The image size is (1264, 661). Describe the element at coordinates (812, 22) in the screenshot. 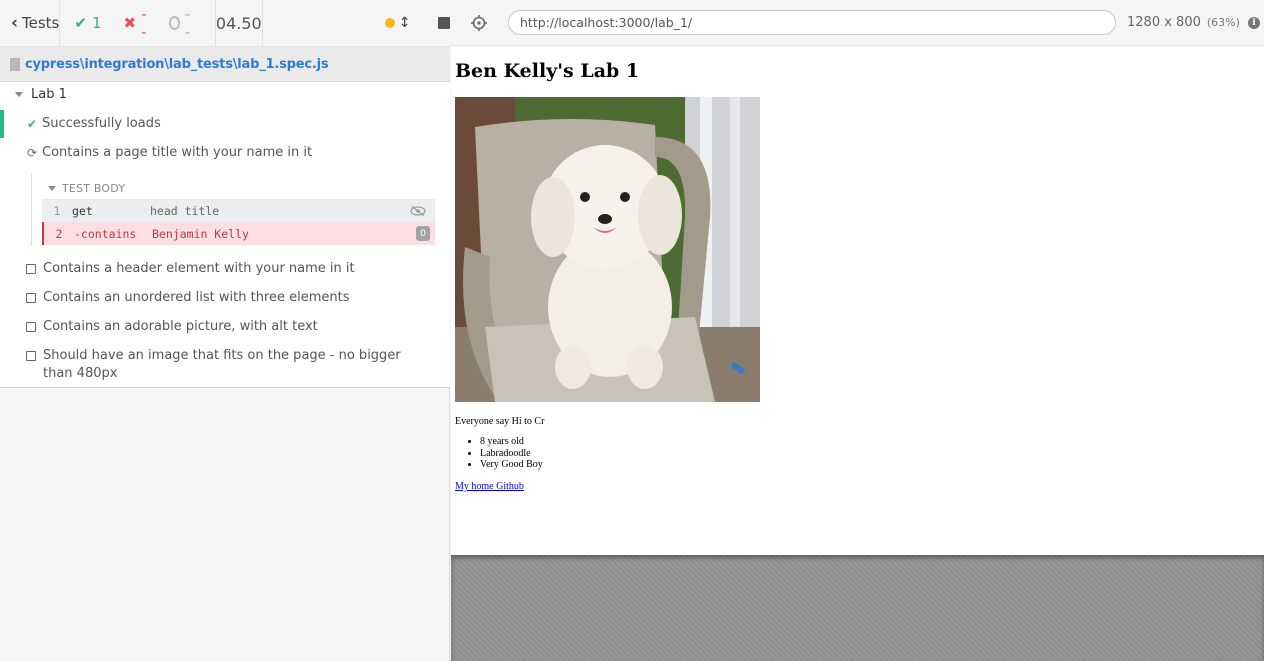

I see `url-input` at that location.